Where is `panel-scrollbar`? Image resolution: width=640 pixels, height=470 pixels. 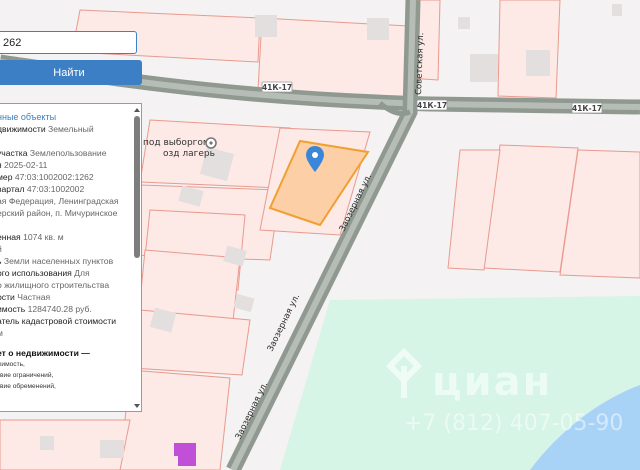
panel-scrollbar is located at coordinates (137, 258).